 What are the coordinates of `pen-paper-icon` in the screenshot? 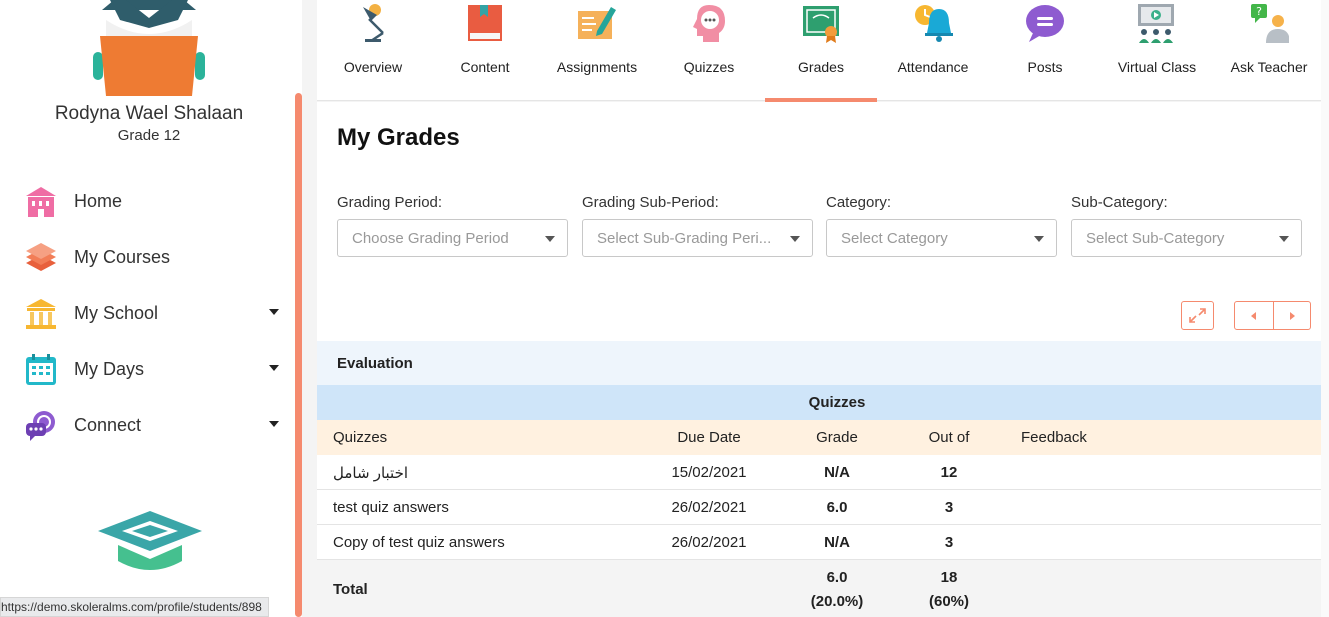 It's located at (597, 23).